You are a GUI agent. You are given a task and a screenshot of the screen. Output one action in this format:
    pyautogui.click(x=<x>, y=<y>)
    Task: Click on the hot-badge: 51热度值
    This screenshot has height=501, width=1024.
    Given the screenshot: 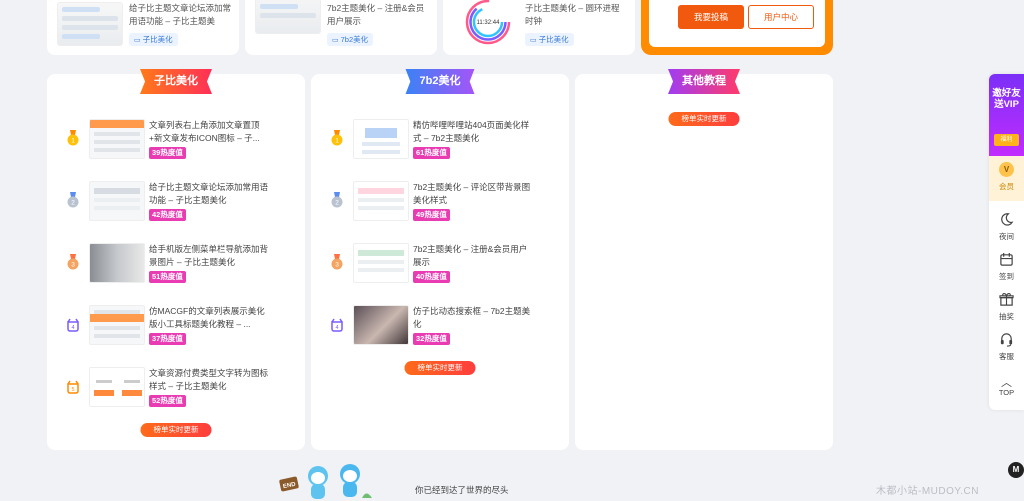 What is the action you would take?
    pyautogui.click(x=167, y=277)
    